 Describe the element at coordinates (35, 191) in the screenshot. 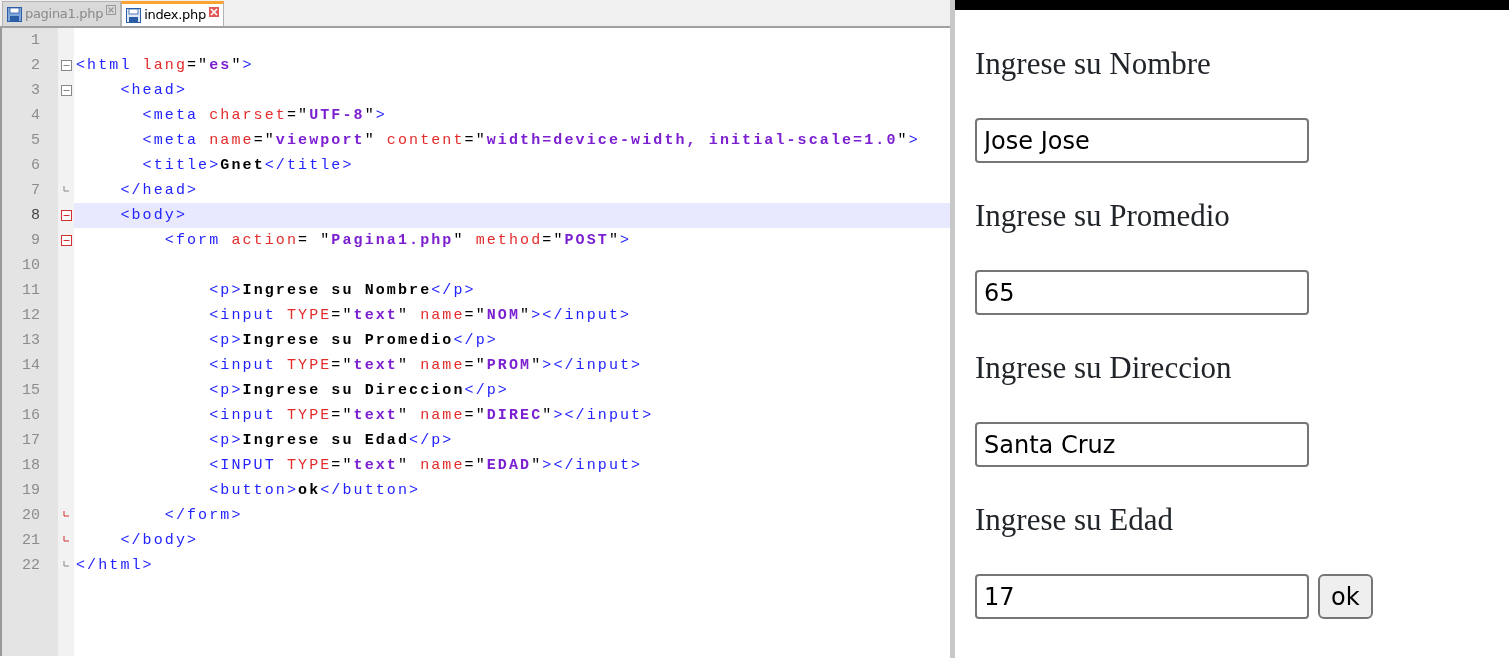

I see `line-number: 7` at that location.